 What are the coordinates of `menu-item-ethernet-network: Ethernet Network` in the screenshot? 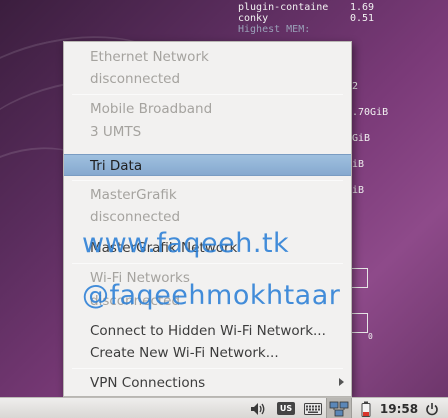 It's located at (149, 57).